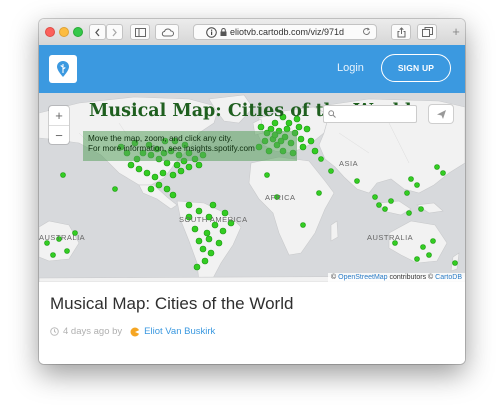 Image resolution: width=500 pixels, height=413 pixels. Describe the element at coordinates (362, 277) in the screenshot. I see `openstreetmap-link: OpenStreetMap` at that location.